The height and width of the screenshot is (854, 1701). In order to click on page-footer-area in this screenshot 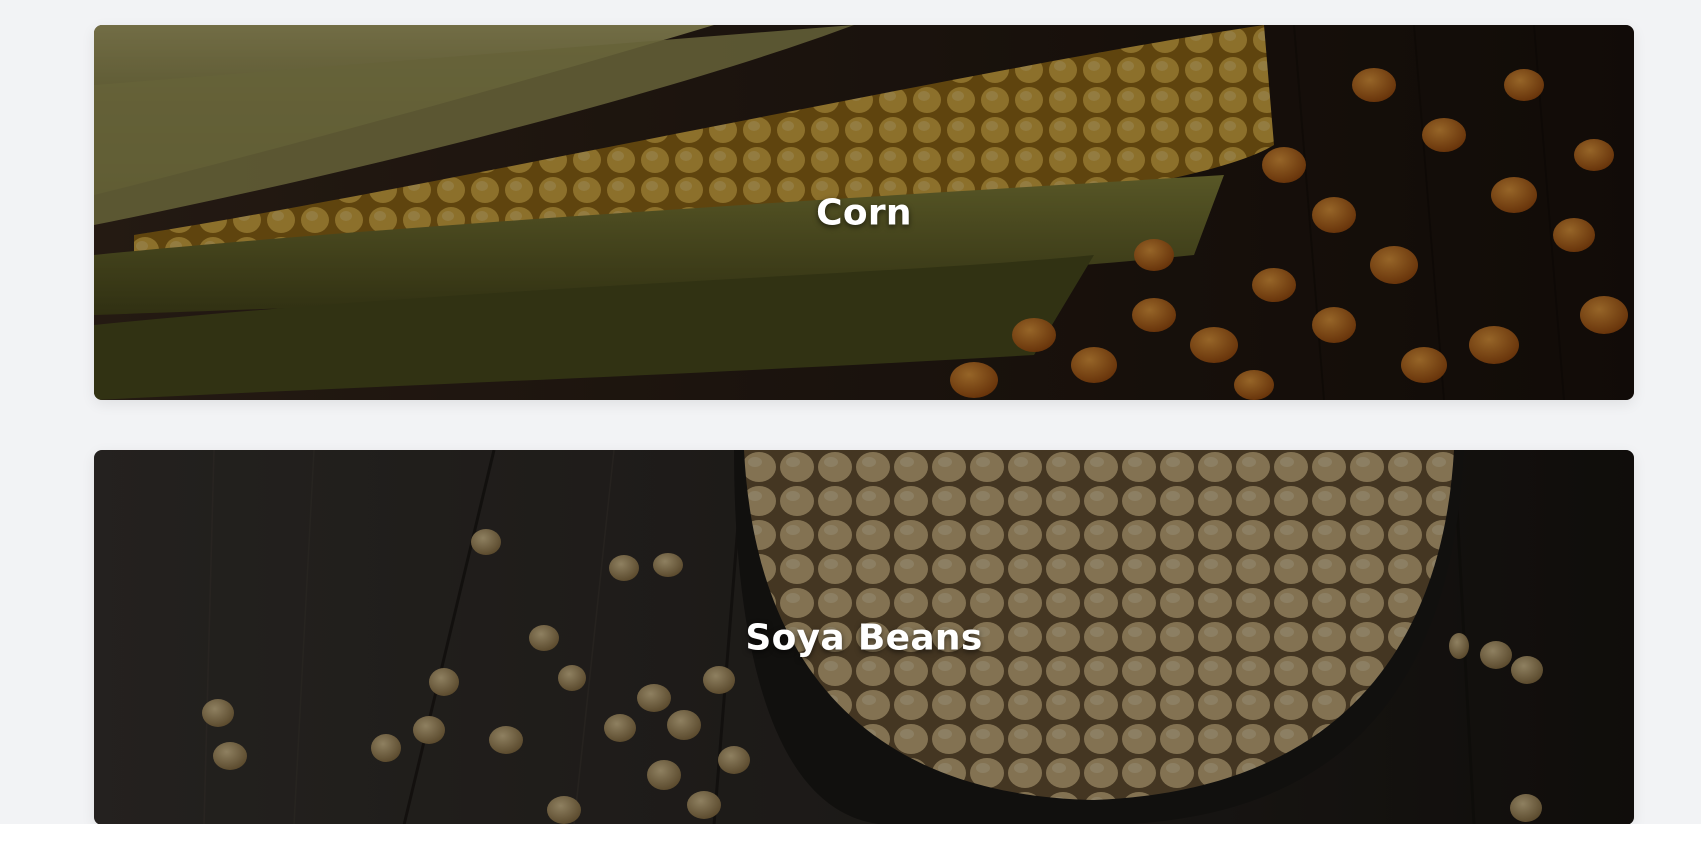, I will do `click(850, 839)`.